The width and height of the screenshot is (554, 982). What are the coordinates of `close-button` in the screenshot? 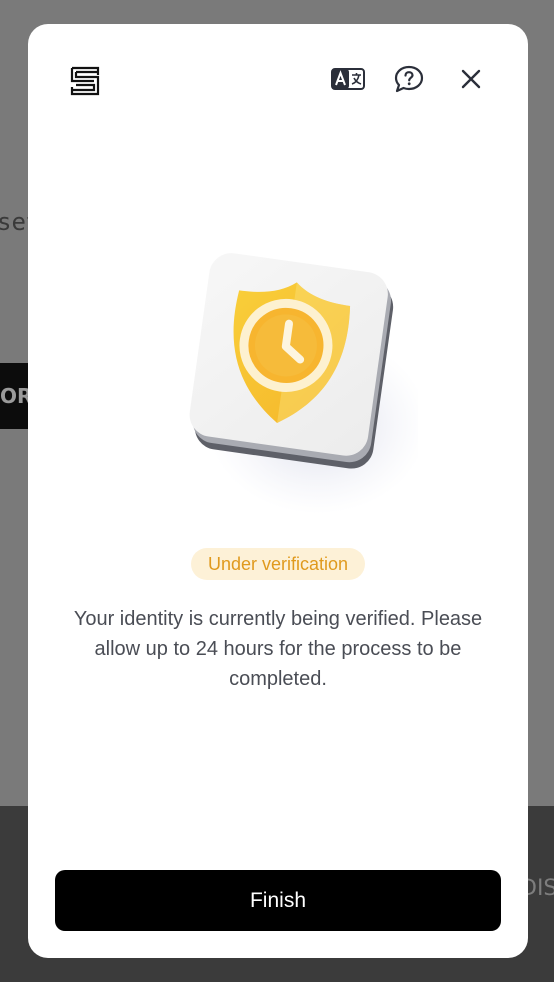 It's located at (471, 81).